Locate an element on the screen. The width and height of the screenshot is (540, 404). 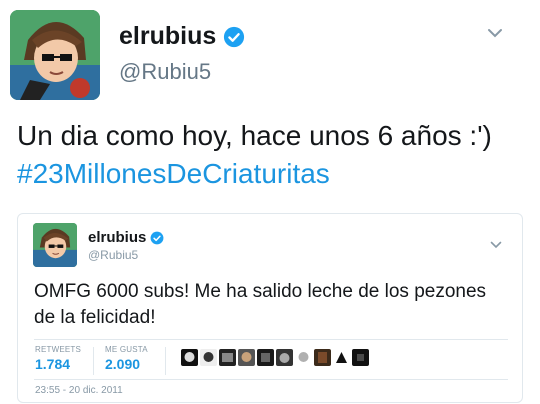
quoted-display-name: elrubius is located at coordinates (126, 237).